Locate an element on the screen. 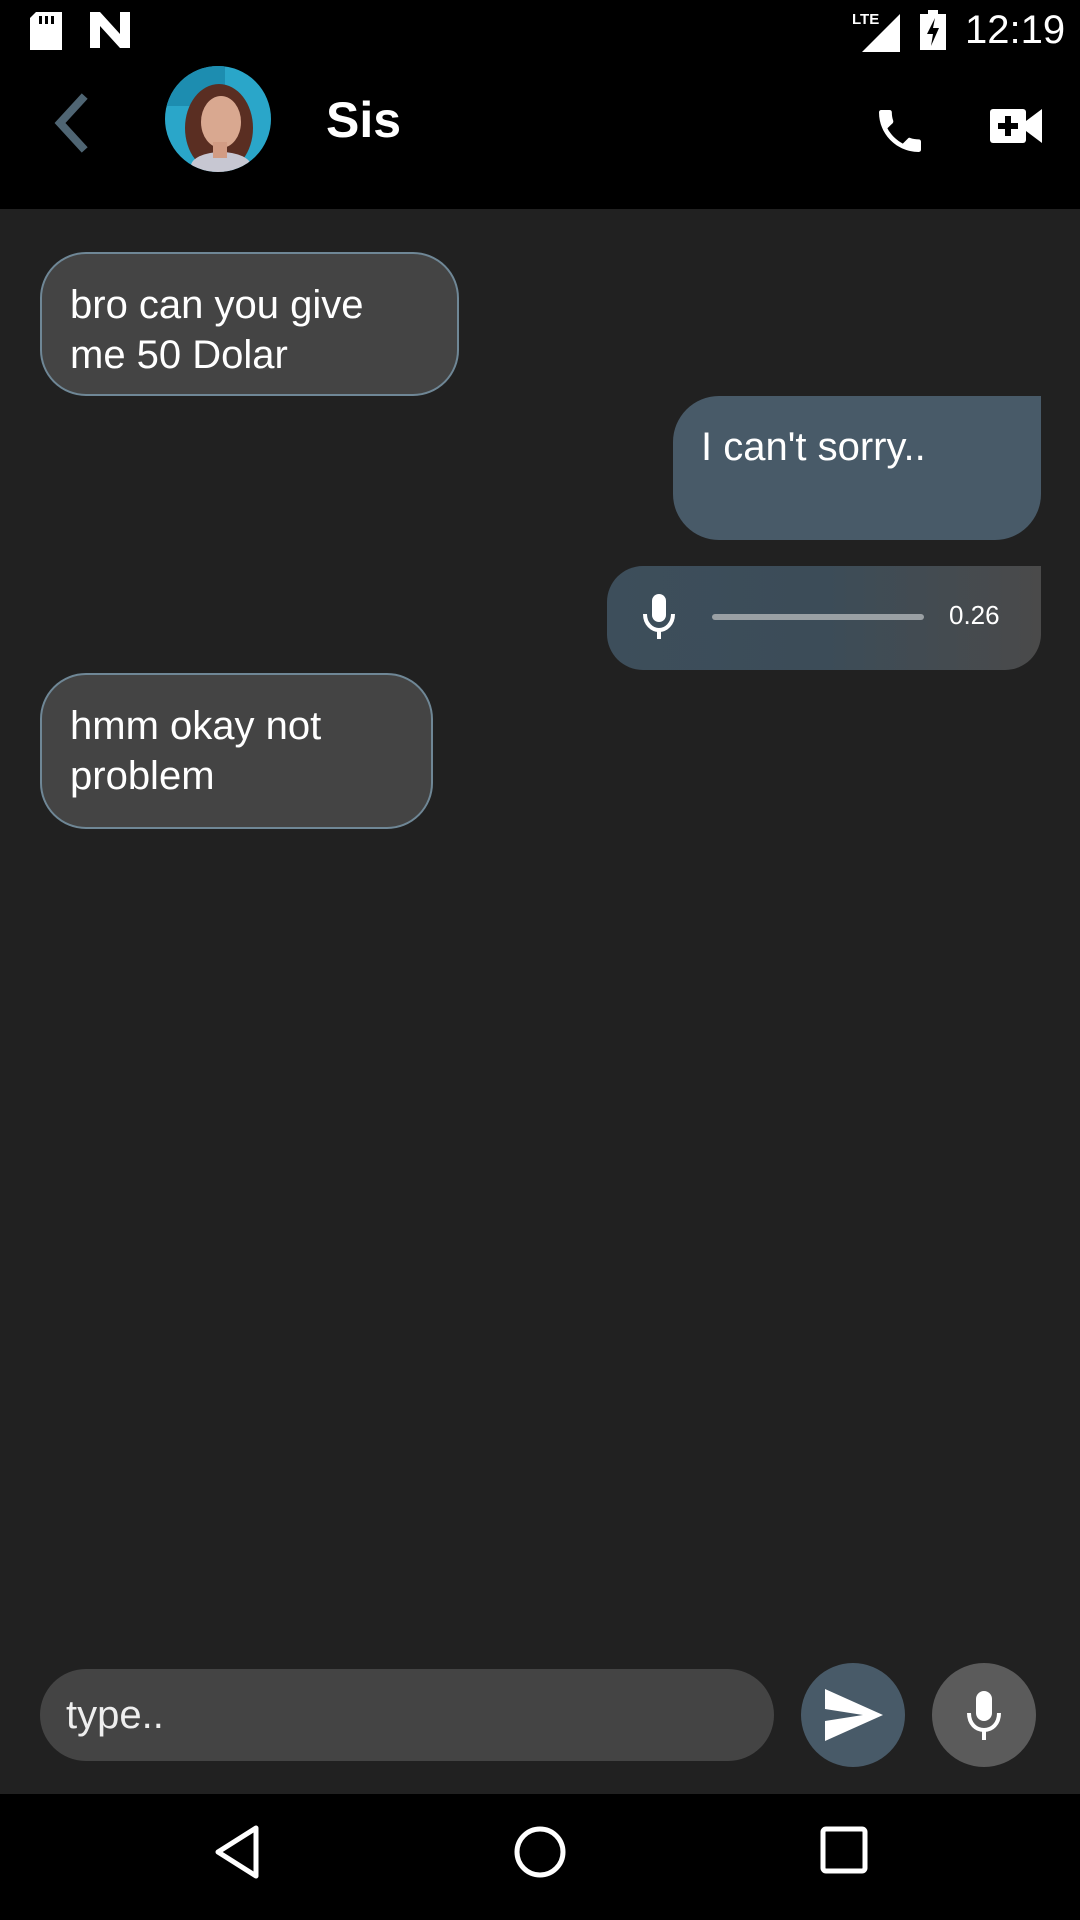  back-nav-icon is located at coordinates (237, 1854).